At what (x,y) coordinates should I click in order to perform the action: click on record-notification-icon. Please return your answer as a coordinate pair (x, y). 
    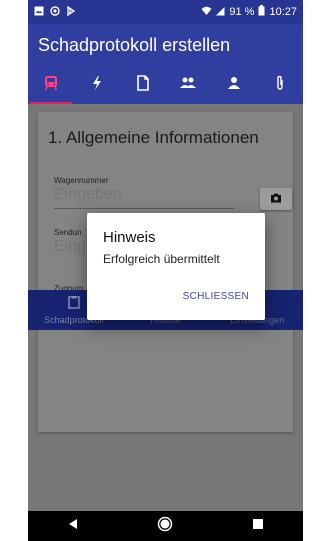
    Looking at the image, I should click on (55, 12).